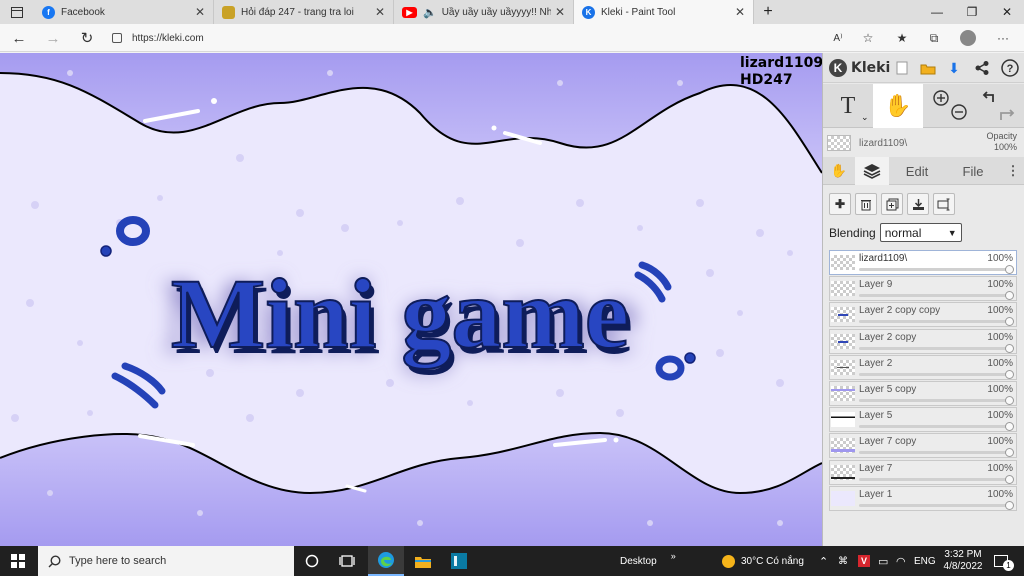  Describe the element at coordinates (923, 393) in the screenshot. I see `layer-item: Layer 5 copy 100%` at that location.